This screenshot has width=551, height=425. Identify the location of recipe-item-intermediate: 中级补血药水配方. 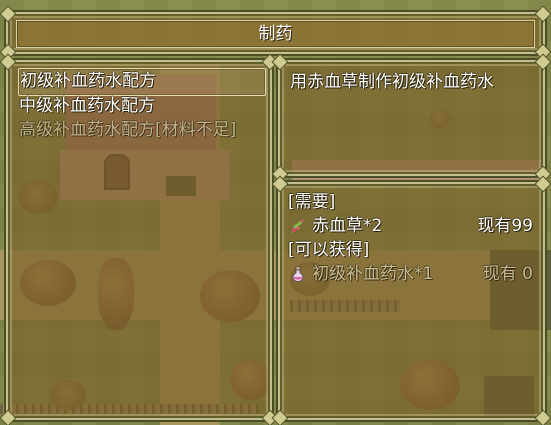
(141, 107).